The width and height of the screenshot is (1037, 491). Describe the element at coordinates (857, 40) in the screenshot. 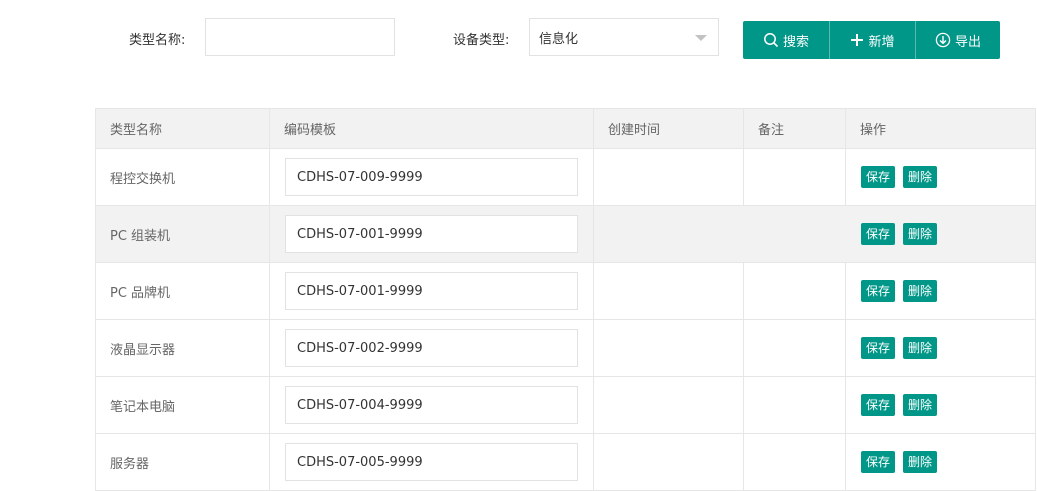

I see `plus-icon` at that location.